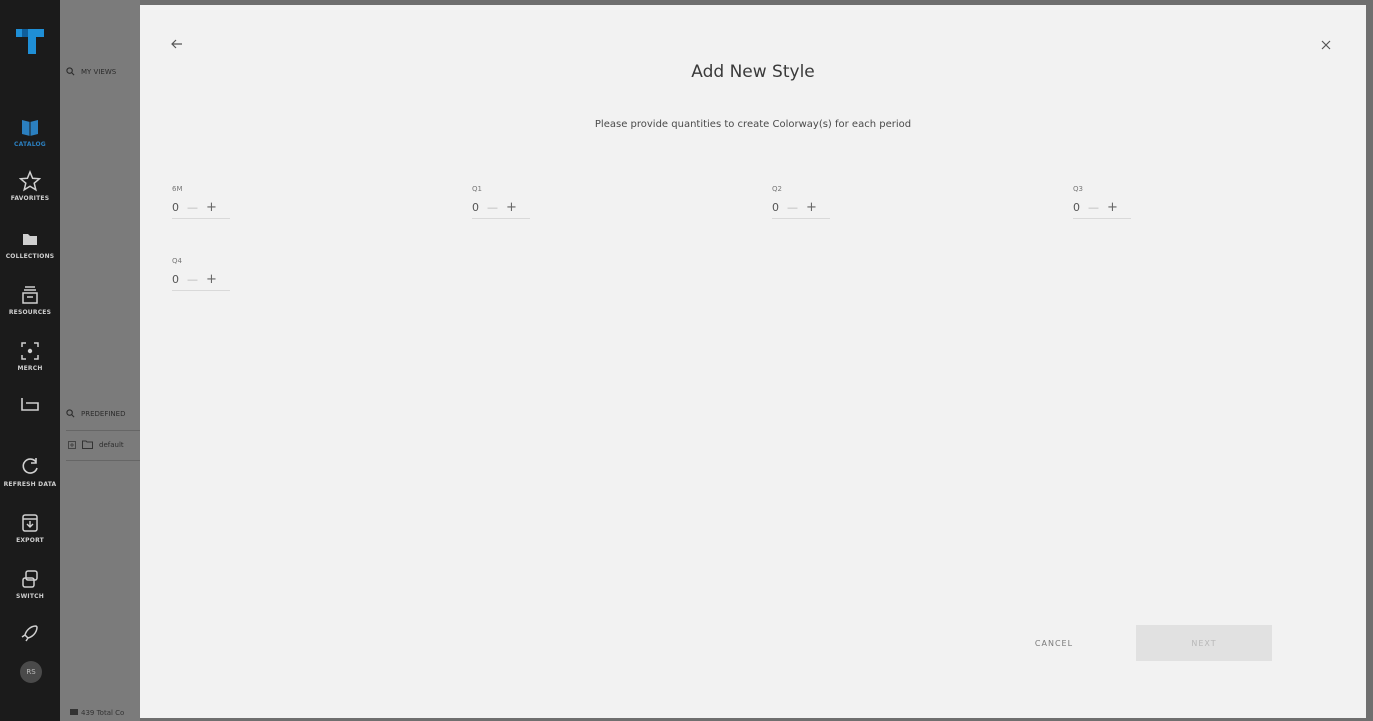 Image resolution: width=1373 pixels, height=721 pixels. What do you see at coordinates (30, 596) in the screenshot?
I see `nav-label: SWITCH` at bounding box center [30, 596].